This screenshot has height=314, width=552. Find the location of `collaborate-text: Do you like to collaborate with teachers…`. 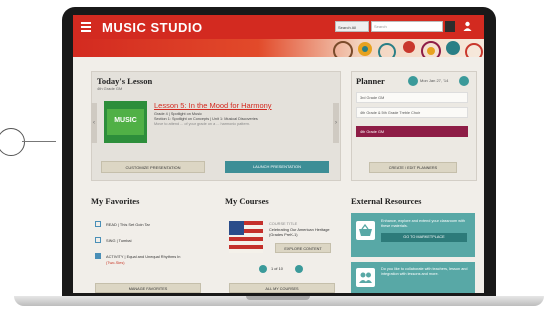

collaborate-text: Do you like to collaborate with teachers… is located at coordinates (424, 271).